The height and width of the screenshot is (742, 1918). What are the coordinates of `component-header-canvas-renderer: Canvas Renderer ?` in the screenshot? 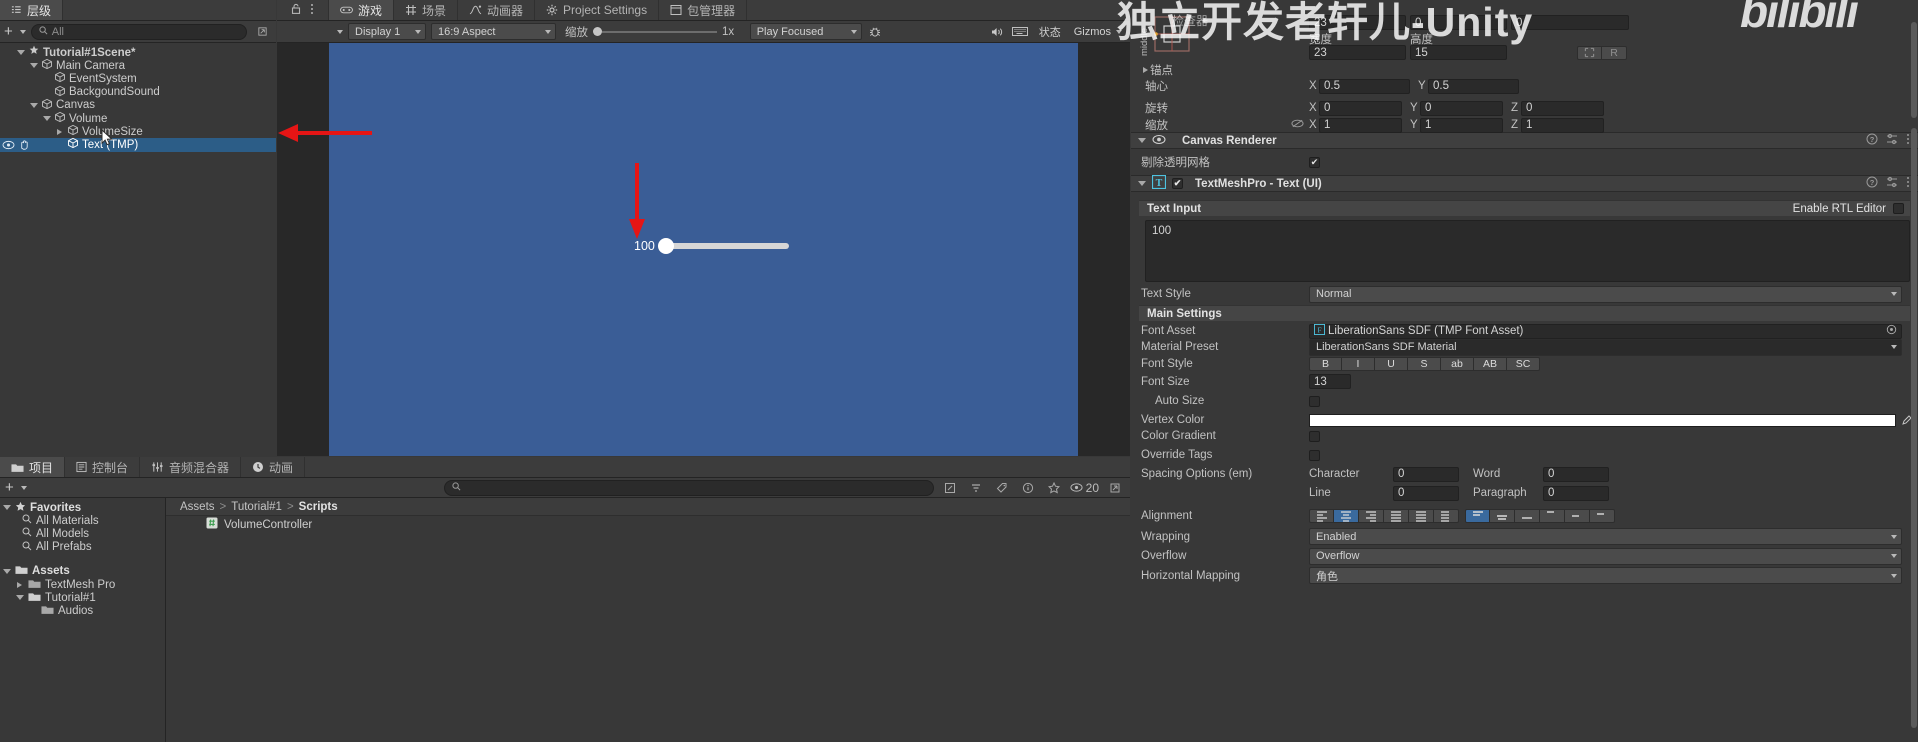 It's located at (1524, 140).